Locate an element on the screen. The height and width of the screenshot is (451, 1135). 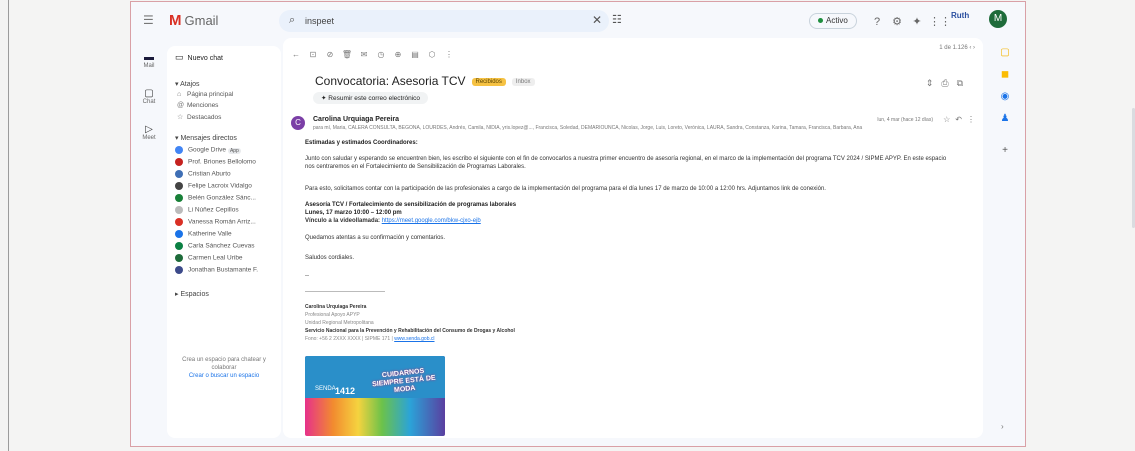
nav-item-home: ⌂ Página principal is located at coordinates (205, 94).